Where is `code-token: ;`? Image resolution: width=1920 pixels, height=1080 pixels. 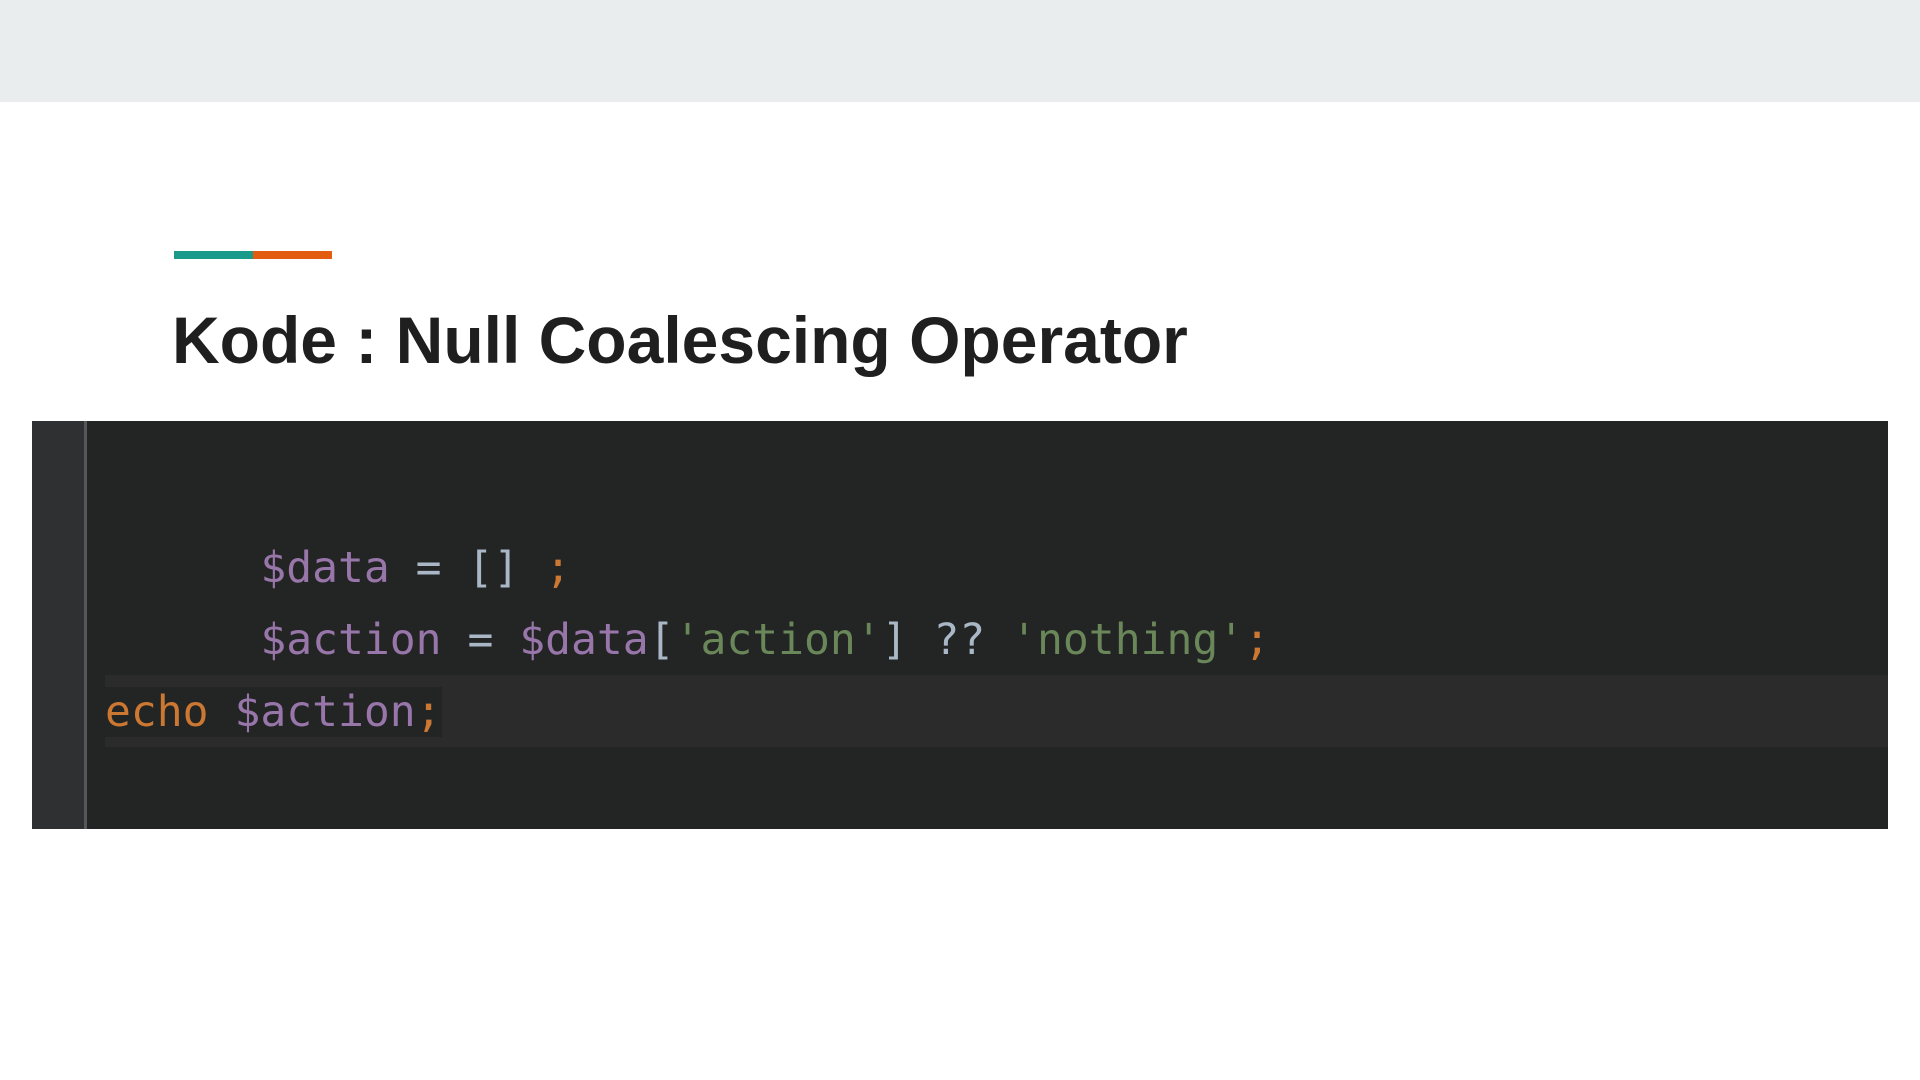 code-token: ; is located at coordinates (428, 712).